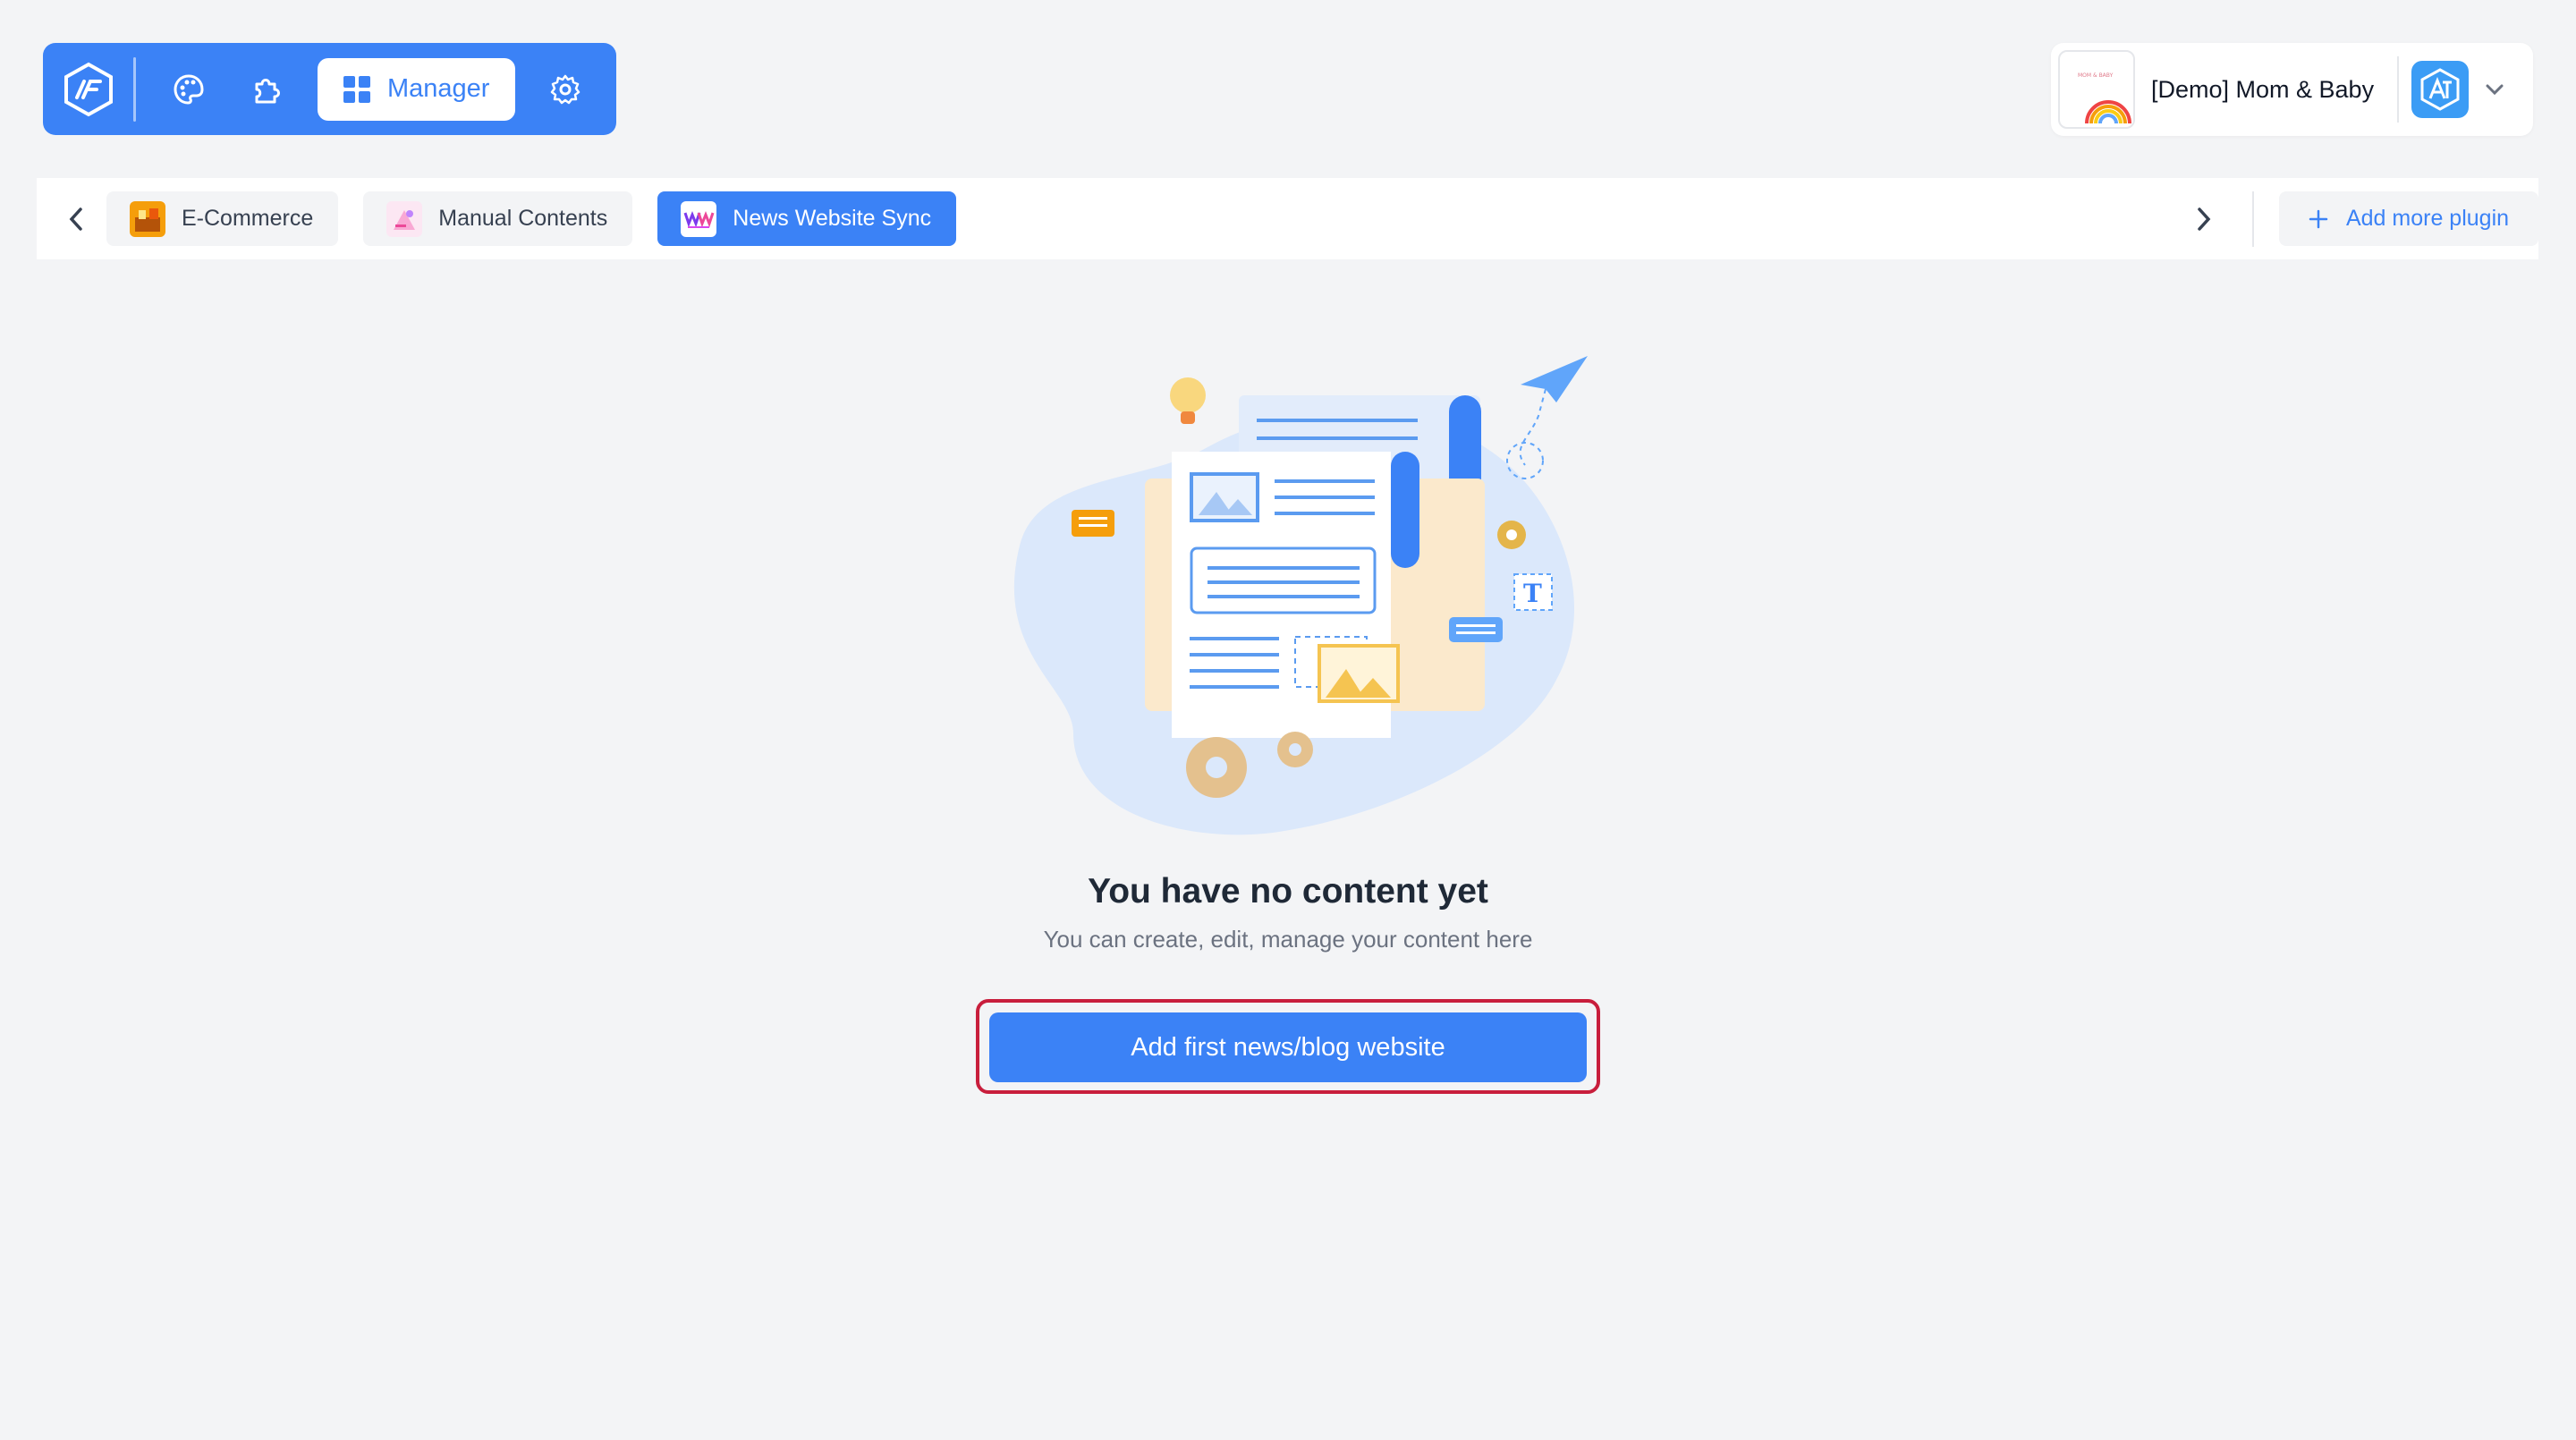 Image resolution: width=2576 pixels, height=1440 pixels. I want to click on tab-label: E-Commerce, so click(248, 218).